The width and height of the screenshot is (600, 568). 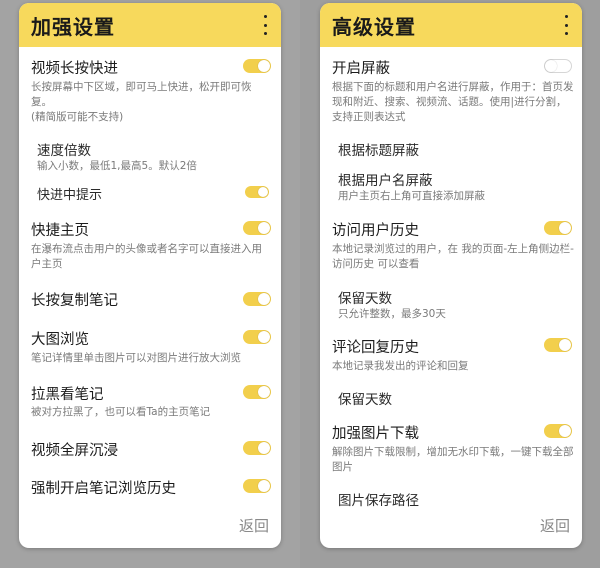 What do you see at coordinates (74, 69) in the screenshot?
I see `video-long-press-ff-label: 视频长按快进` at bounding box center [74, 69].